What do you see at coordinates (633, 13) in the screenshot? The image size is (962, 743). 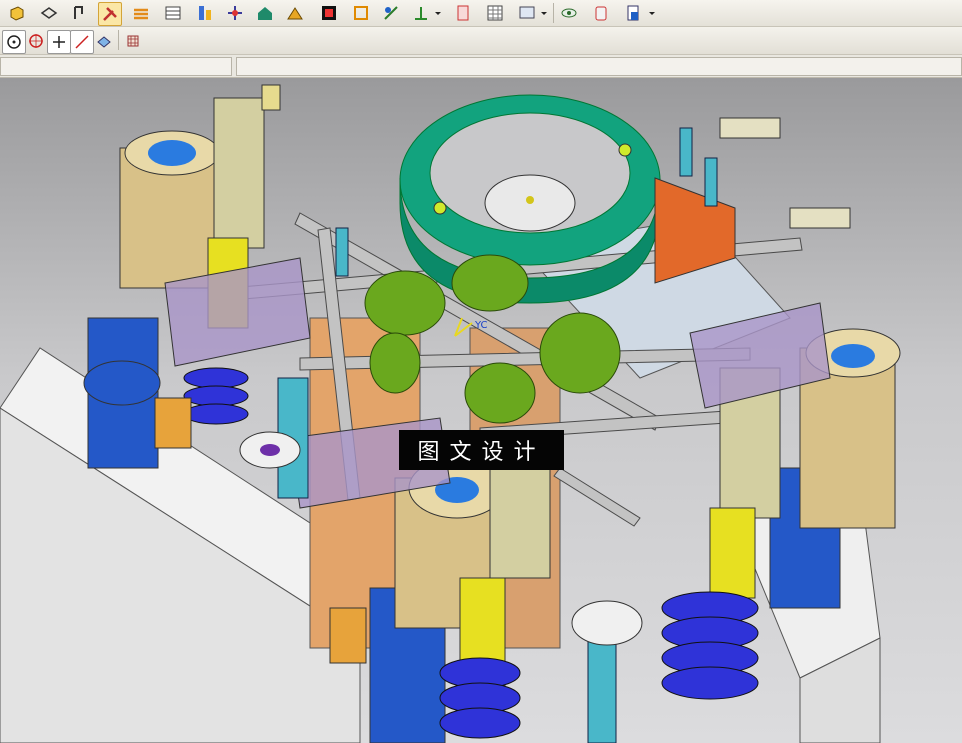 I see `document-icon` at bounding box center [633, 13].